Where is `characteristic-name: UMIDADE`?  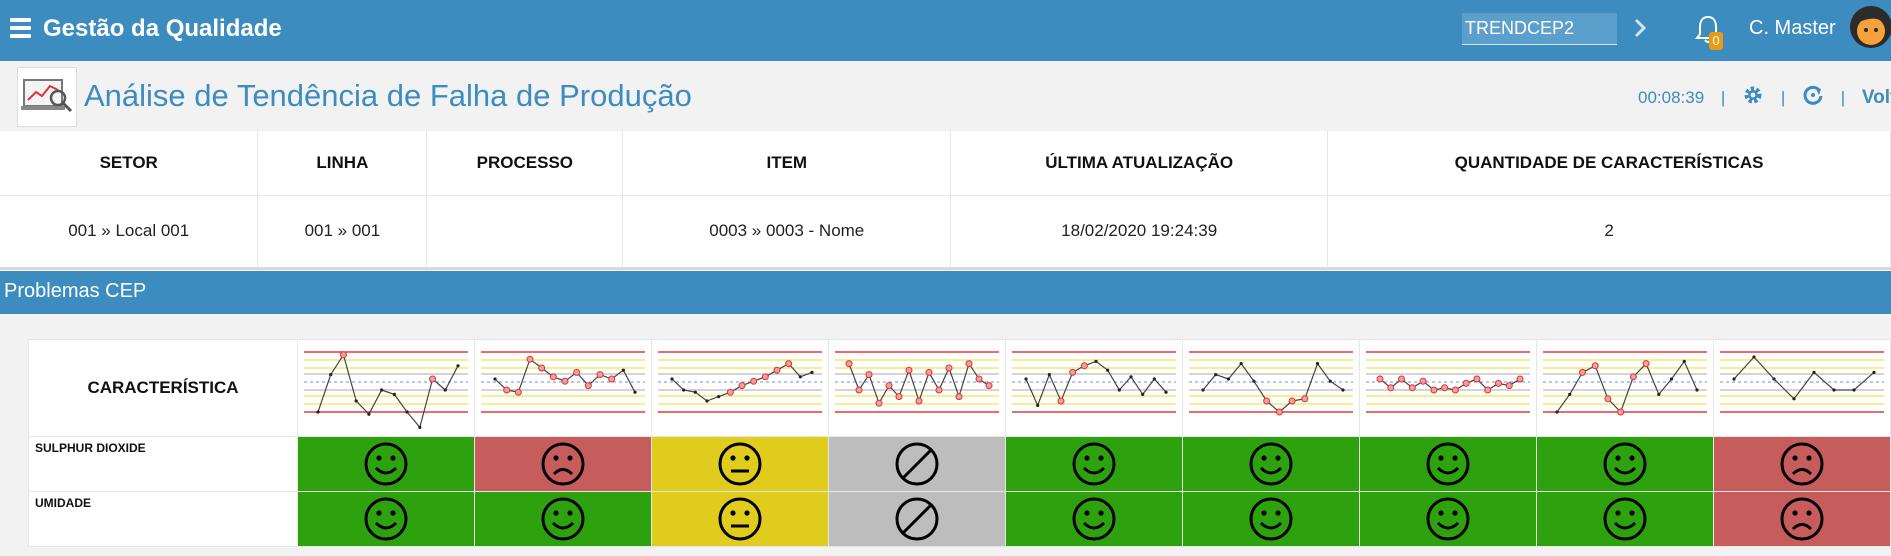 characteristic-name: UMIDADE is located at coordinates (163, 519).